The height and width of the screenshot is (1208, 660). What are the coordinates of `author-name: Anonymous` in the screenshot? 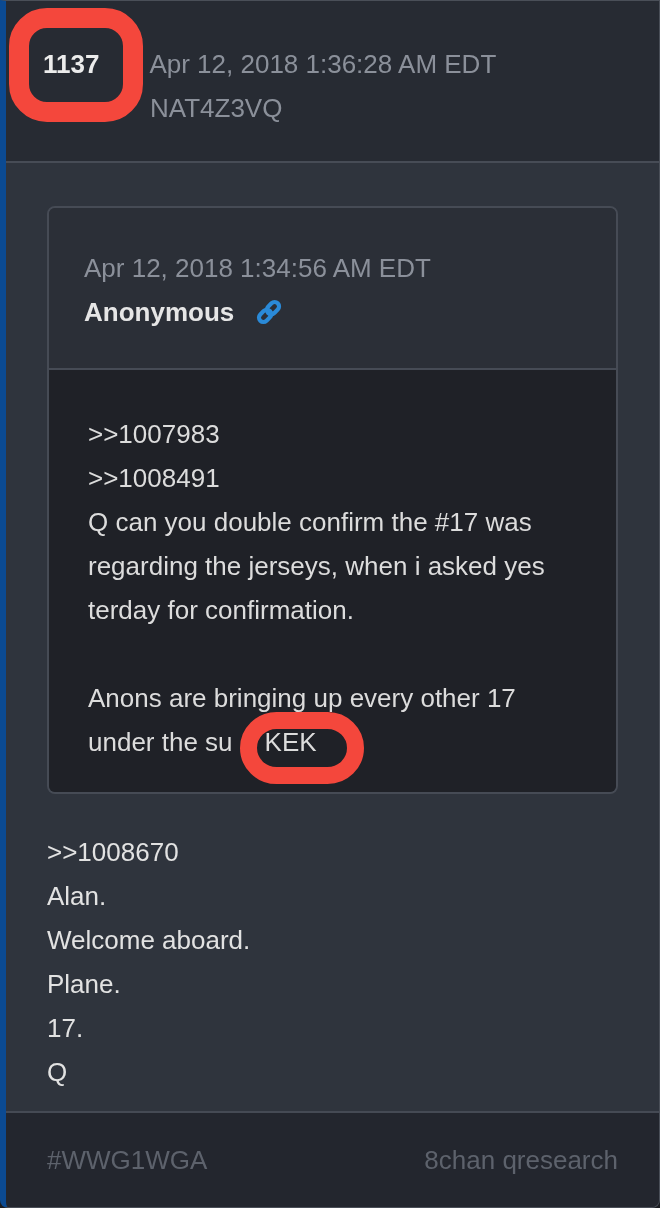 It's located at (159, 312).